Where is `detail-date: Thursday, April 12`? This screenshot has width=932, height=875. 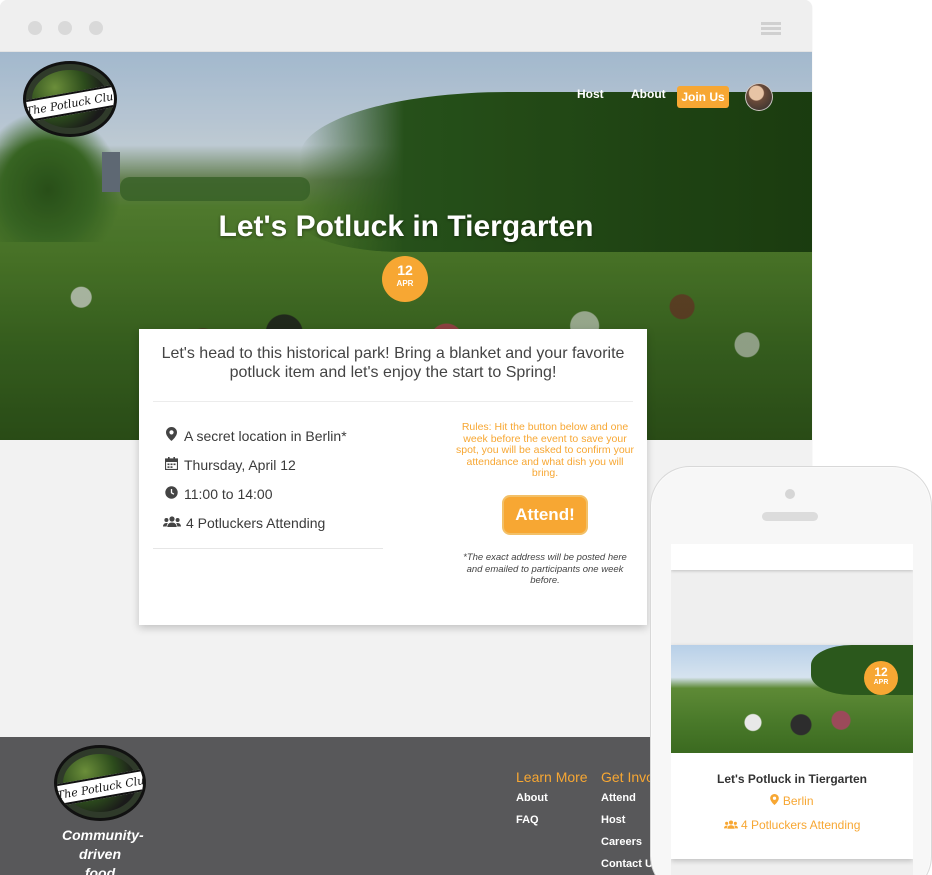 detail-date: Thursday, April 12 is located at coordinates (278, 464).